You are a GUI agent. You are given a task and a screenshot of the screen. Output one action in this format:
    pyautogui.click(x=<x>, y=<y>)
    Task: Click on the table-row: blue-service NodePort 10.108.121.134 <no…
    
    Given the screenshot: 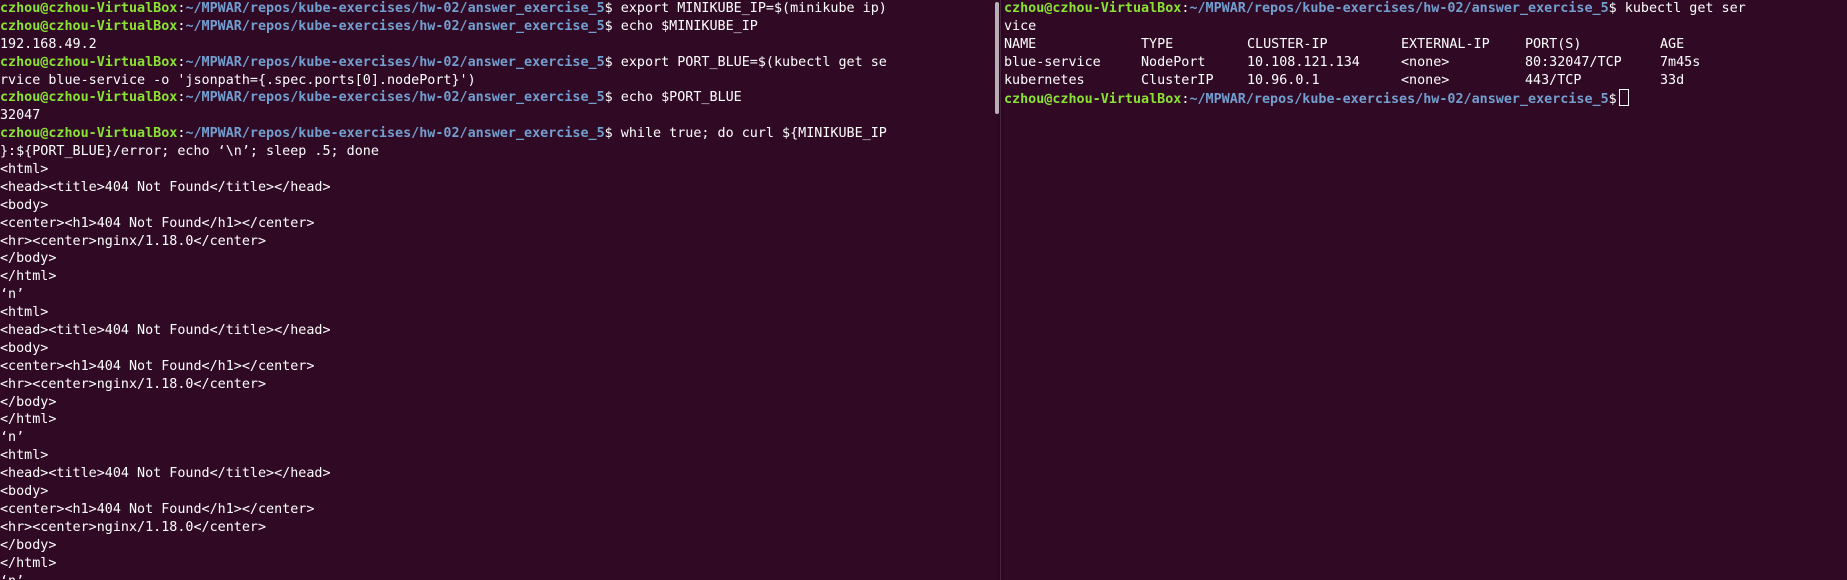 What is the action you would take?
    pyautogui.click(x=1352, y=62)
    